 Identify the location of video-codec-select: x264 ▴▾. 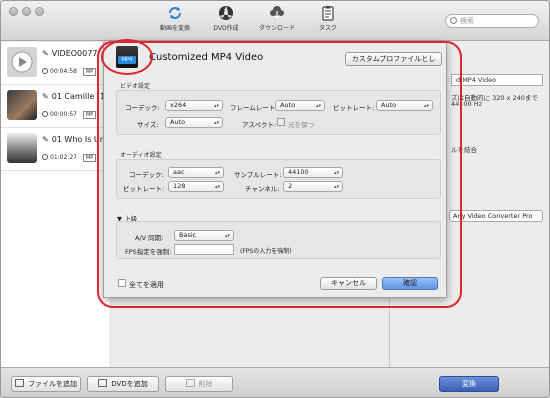
(194, 105).